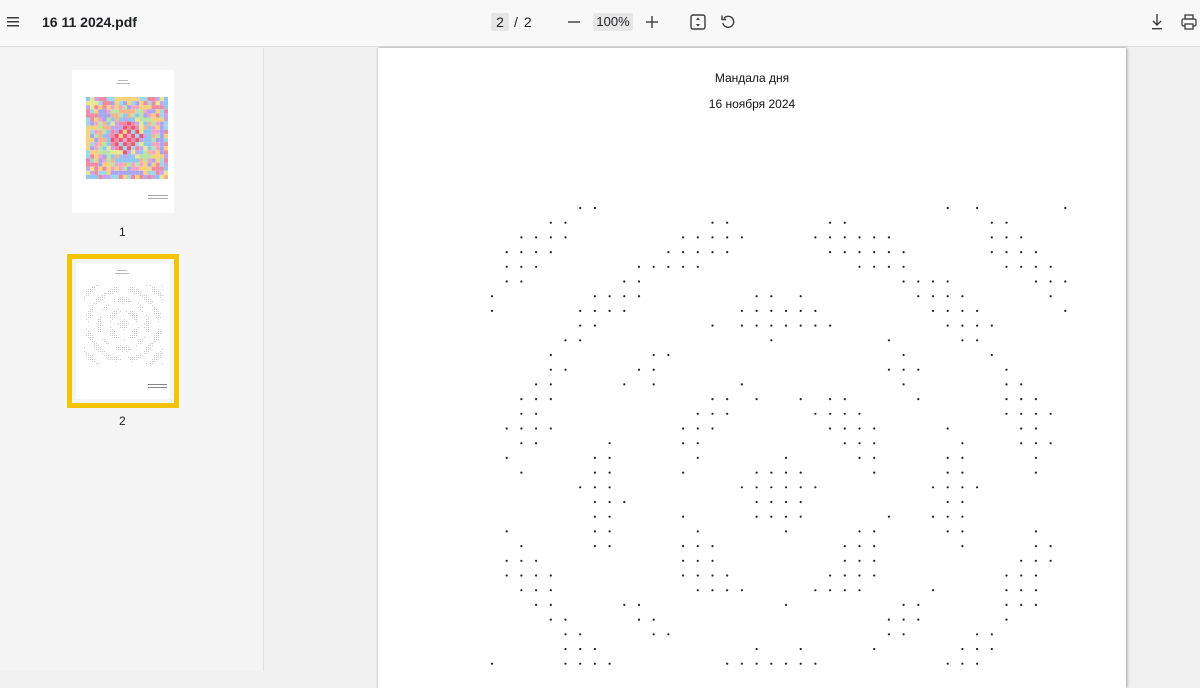  Describe the element at coordinates (613, 22) in the screenshot. I see `zoom-level-display: 100%` at that location.